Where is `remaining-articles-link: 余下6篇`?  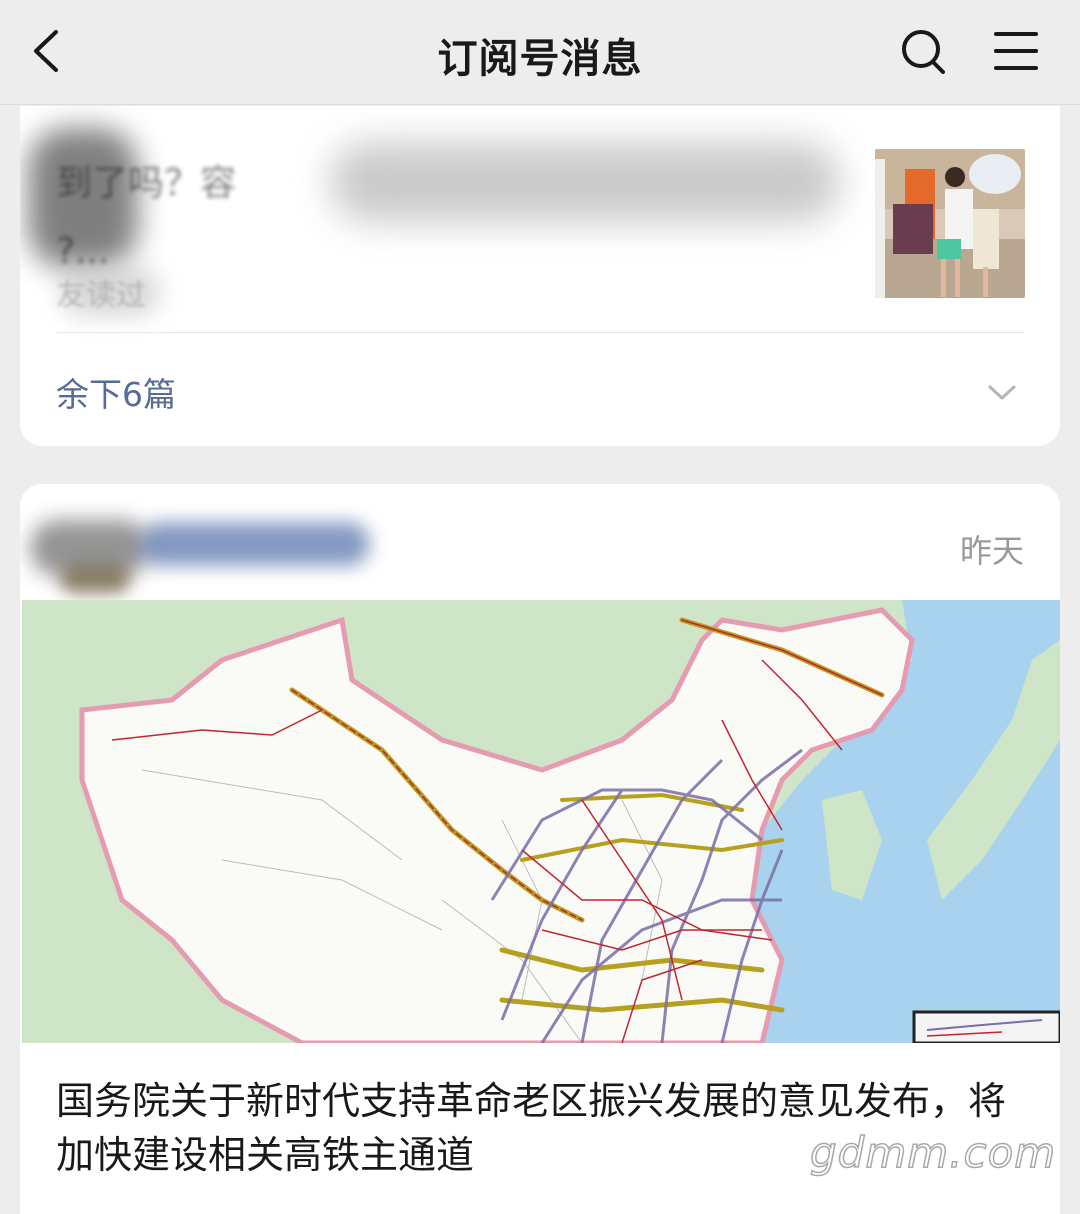 remaining-articles-link: 余下6篇 is located at coordinates (116, 392).